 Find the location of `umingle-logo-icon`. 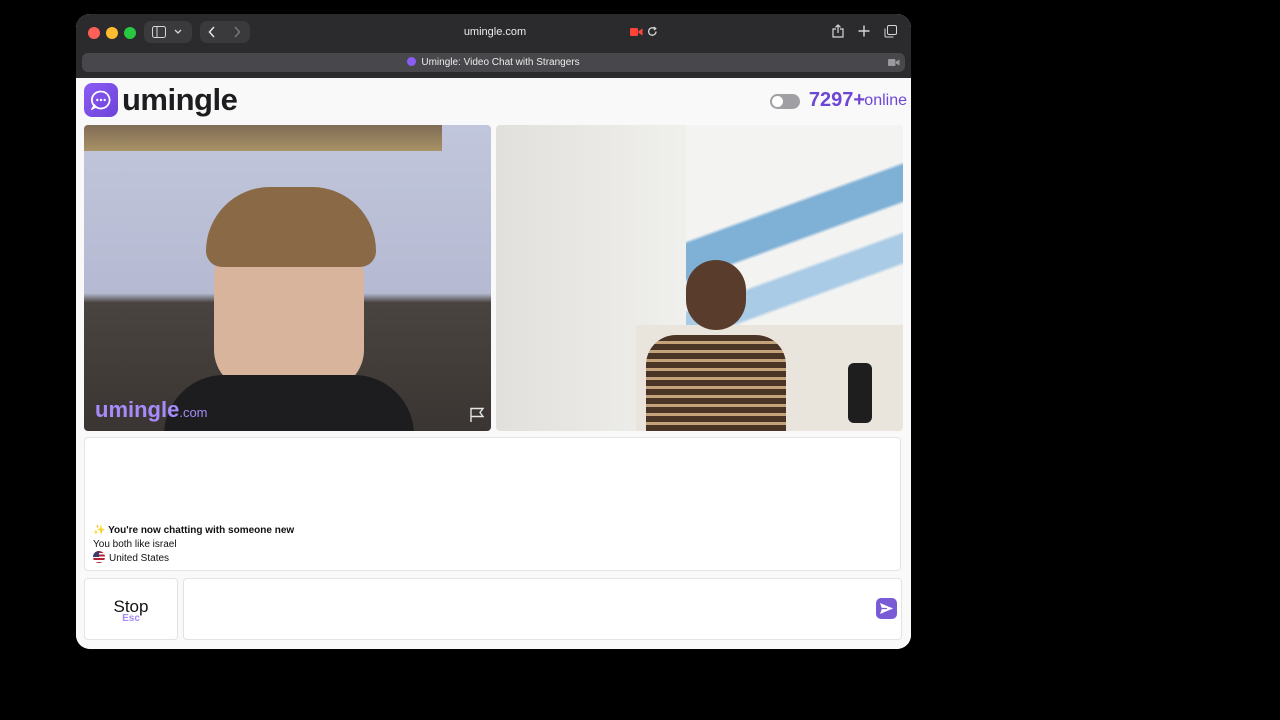

umingle-logo-icon is located at coordinates (101, 100).